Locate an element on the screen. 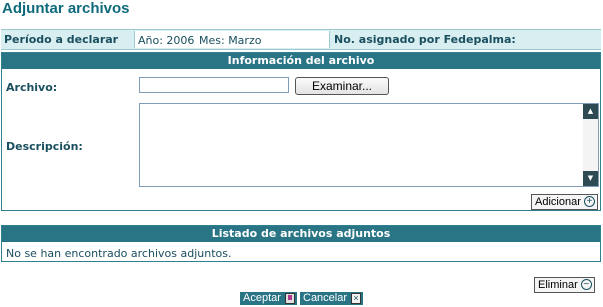  accept-button: Aceptar is located at coordinates (268, 298).